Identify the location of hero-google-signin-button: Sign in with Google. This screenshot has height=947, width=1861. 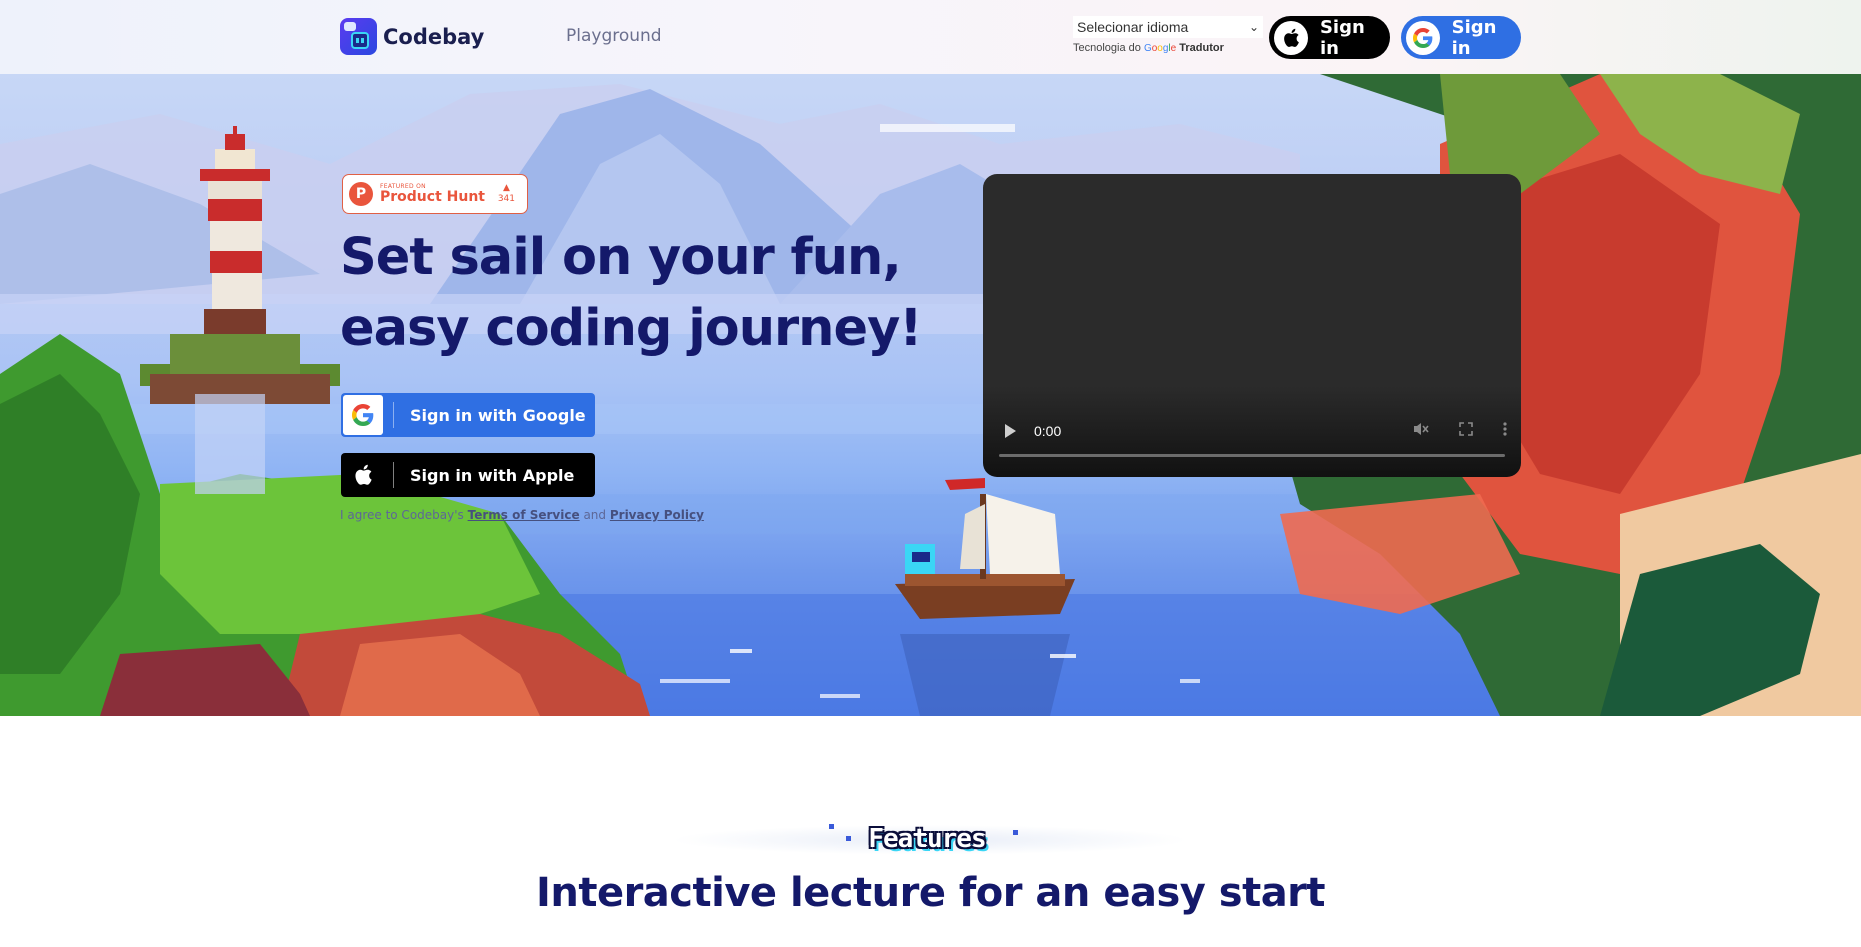
(468, 415).